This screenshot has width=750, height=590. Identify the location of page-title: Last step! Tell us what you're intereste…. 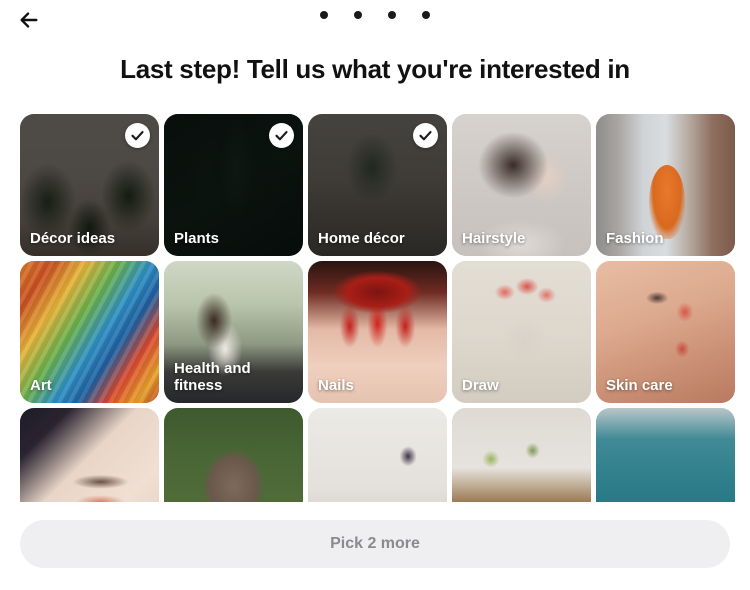
(375, 69).